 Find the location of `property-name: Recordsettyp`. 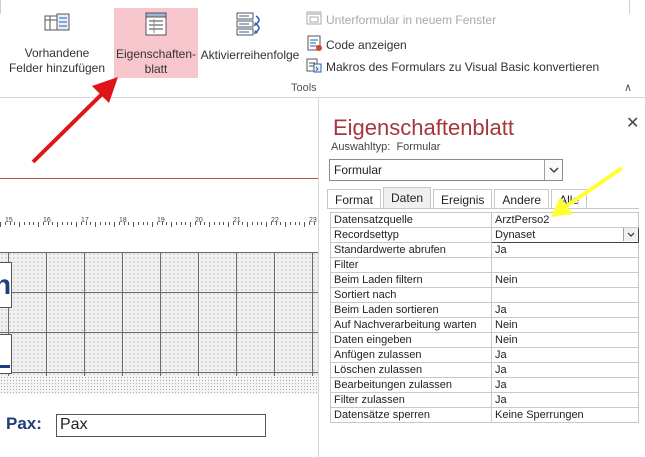

property-name: Recordsettyp is located at coordinates (411, 235).